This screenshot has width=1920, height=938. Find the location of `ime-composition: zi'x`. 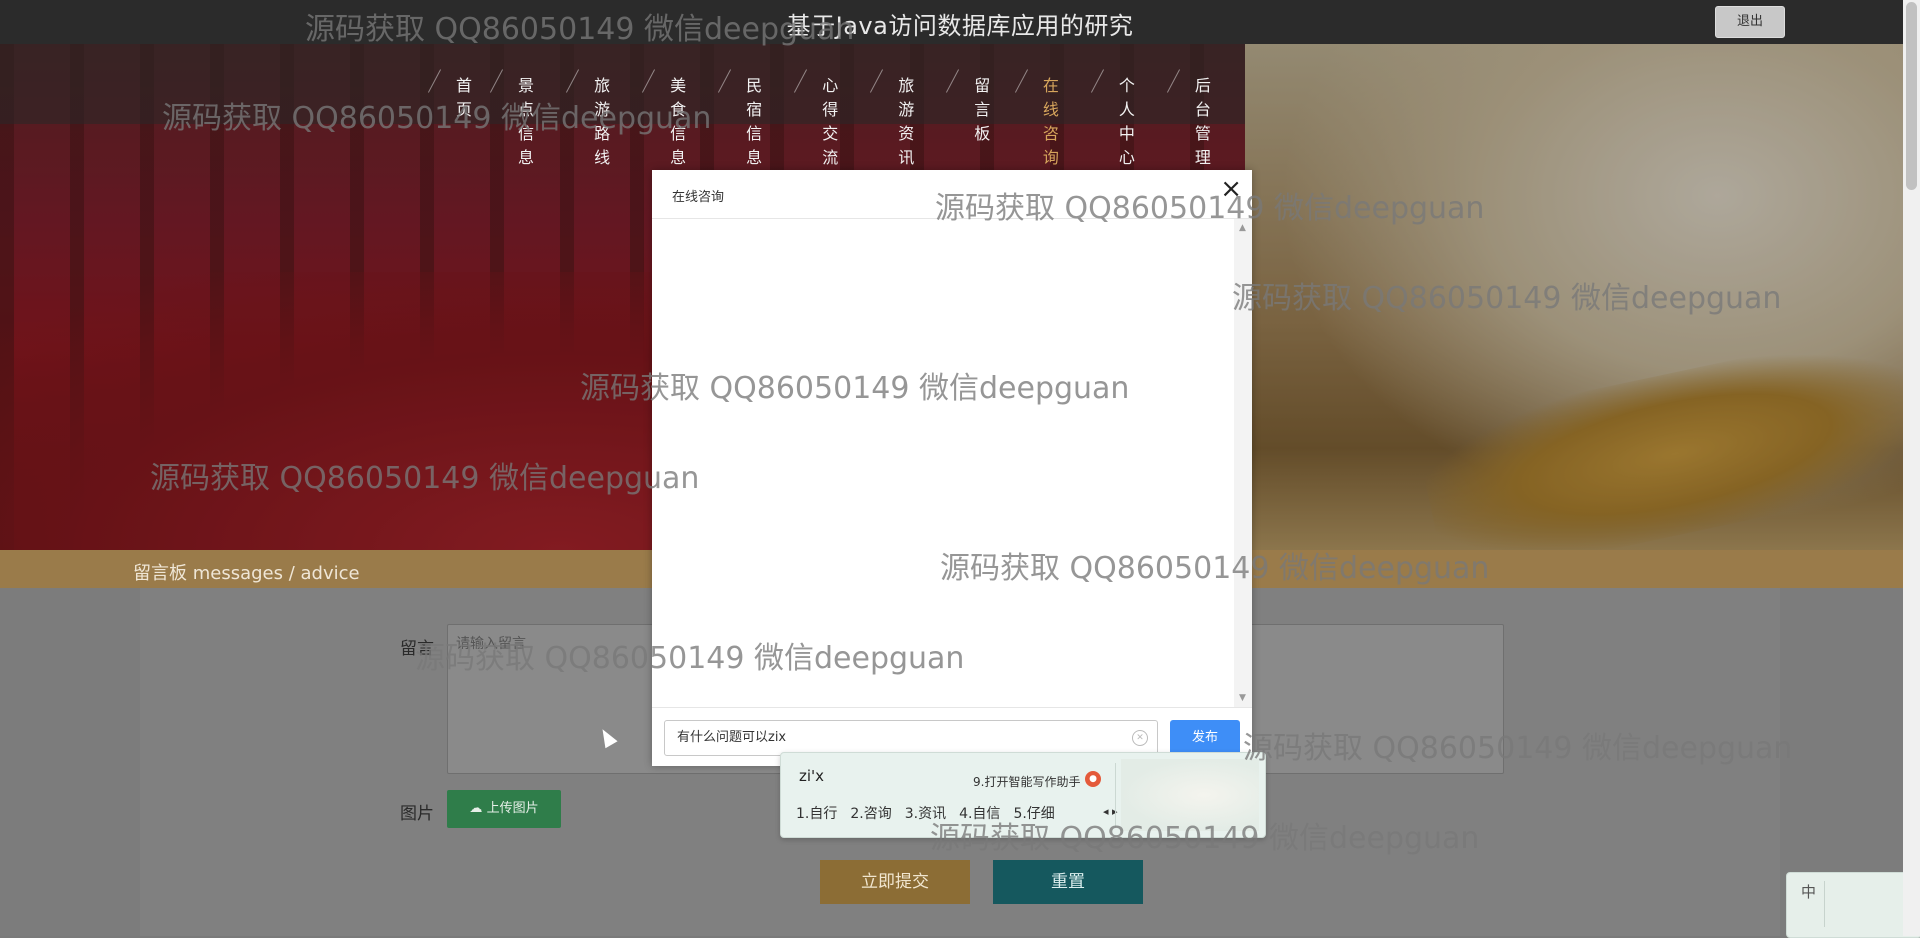

ime-composition: zi'x is located at coordinates (812, 776).